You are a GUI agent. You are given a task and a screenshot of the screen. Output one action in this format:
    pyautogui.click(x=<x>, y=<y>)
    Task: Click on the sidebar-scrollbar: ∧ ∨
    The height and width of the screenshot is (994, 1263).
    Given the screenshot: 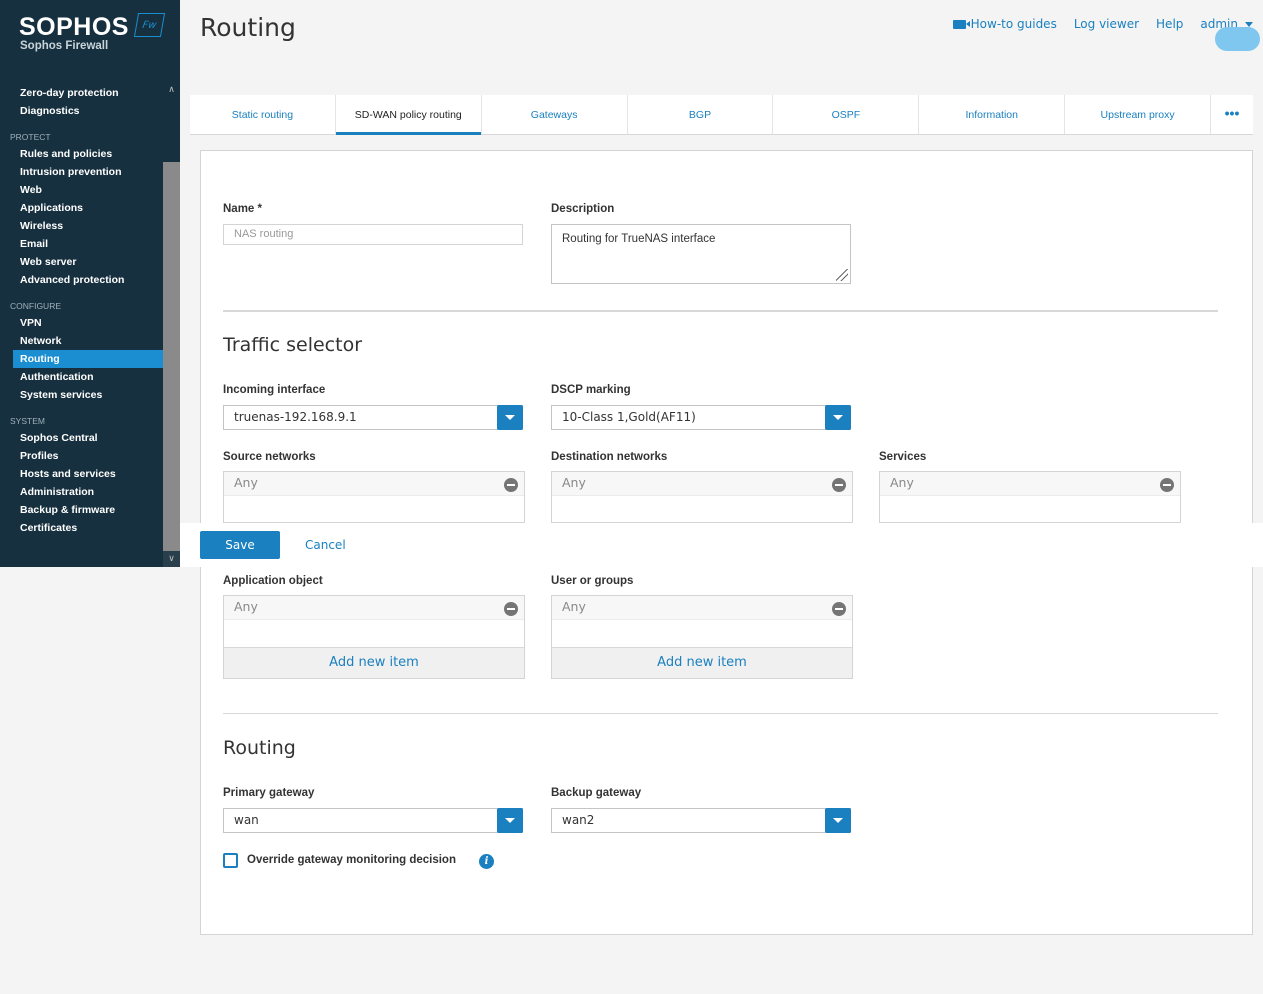 What is the action you would take?
    pyautogui.click(x=171, y=324)
    